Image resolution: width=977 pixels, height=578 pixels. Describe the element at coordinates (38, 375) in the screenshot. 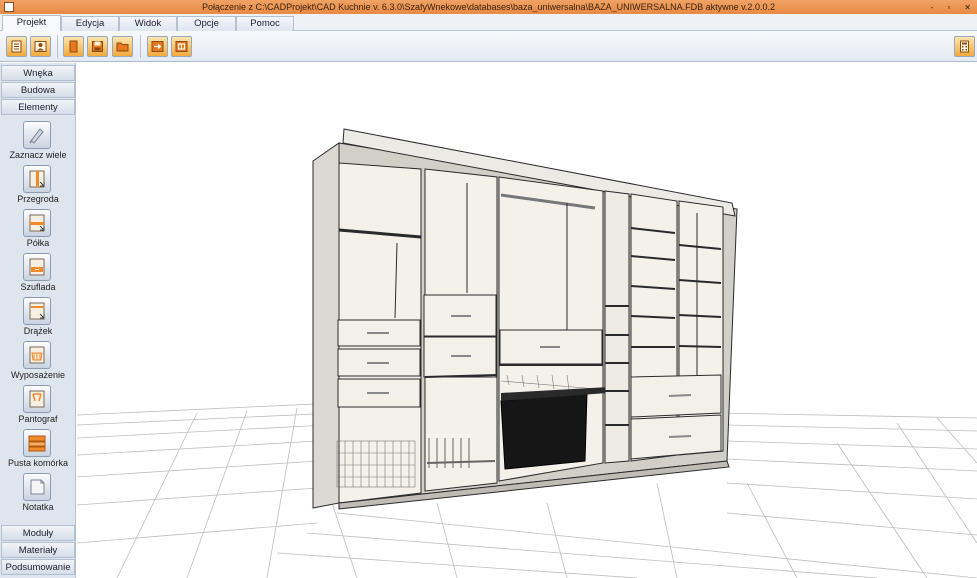

I see `tool-label: Wyposażenie` at that location.